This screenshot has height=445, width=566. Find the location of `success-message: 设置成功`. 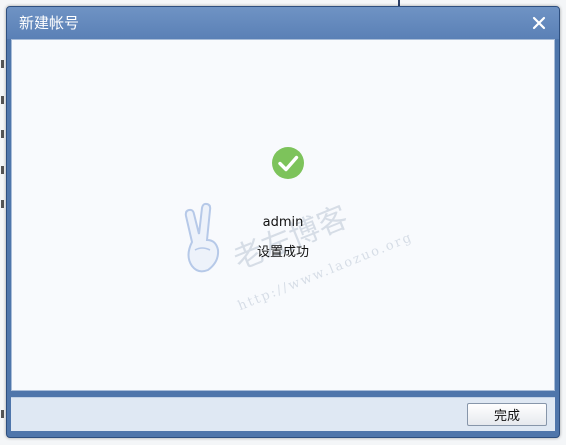

success-message: 设置成功 is located at coordinates (282, 252).